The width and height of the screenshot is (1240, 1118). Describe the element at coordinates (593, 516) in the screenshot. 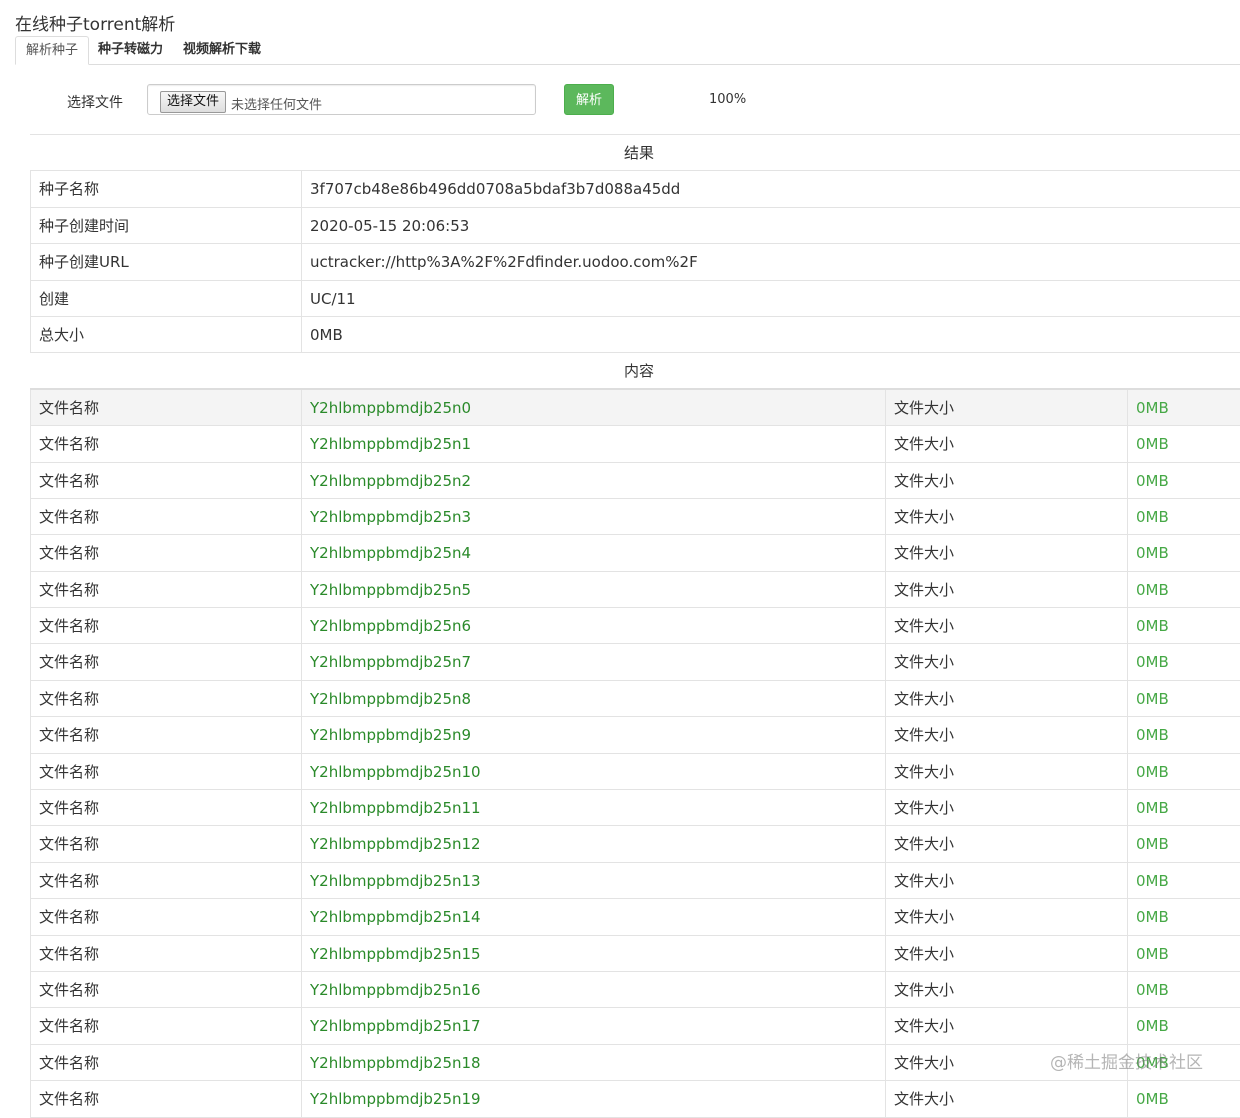

I see `file-name-link: Y2hlbmppbmdjb25n3` at that location.